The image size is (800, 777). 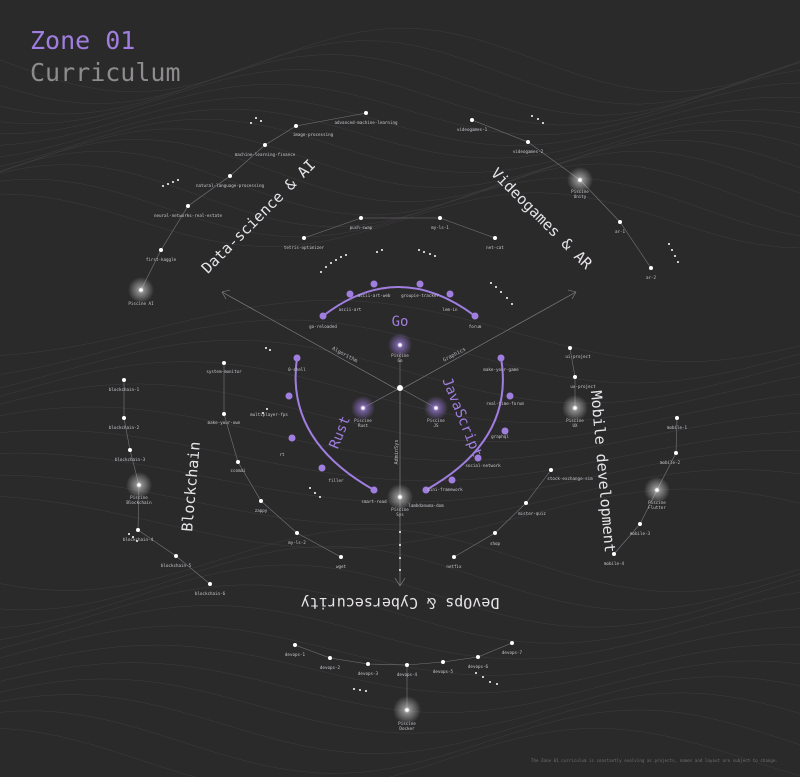 What do you see at coordinates (575, 423) in the screenshot?
I see `label-piscine-ux: Piscine UX` at bounding box center [575, 423].